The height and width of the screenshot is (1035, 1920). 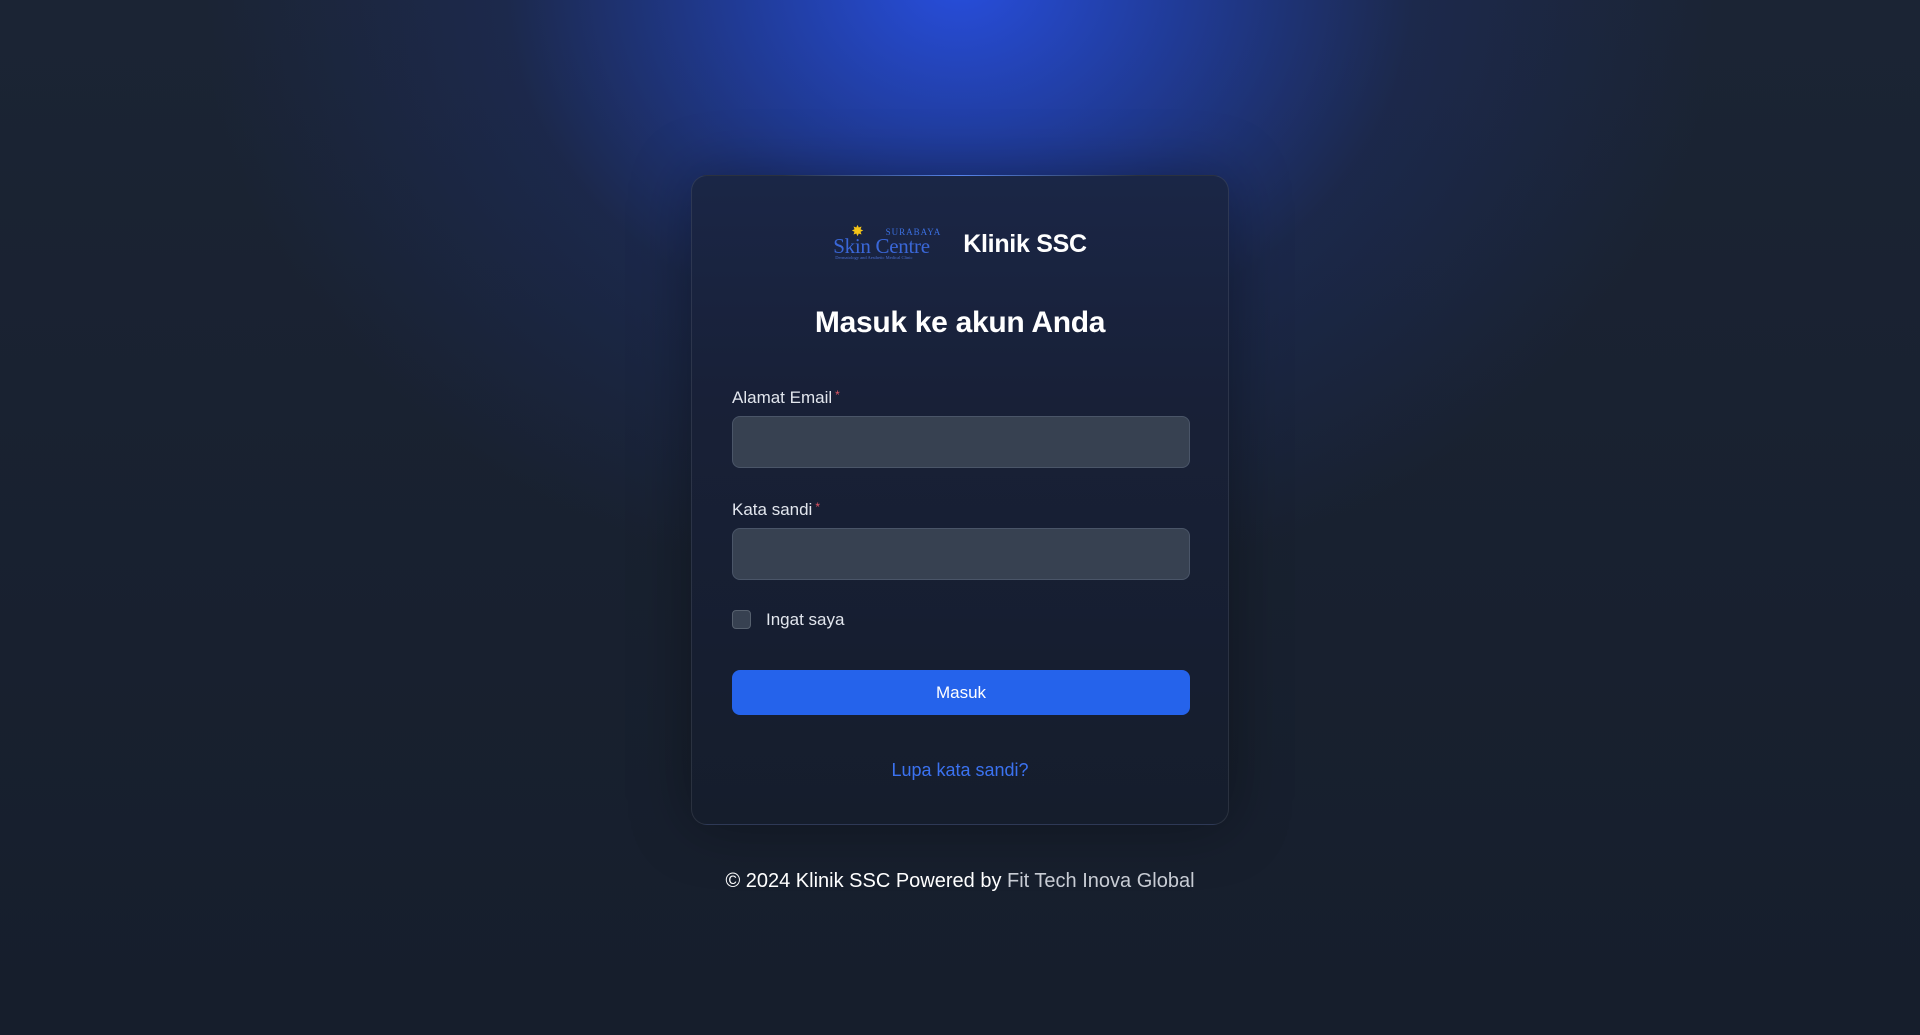 What do you see at coordinates (1025, 243) in the screenshot?
I see `brand-name: Klinik SSC` at bounding box center [1025, 243].